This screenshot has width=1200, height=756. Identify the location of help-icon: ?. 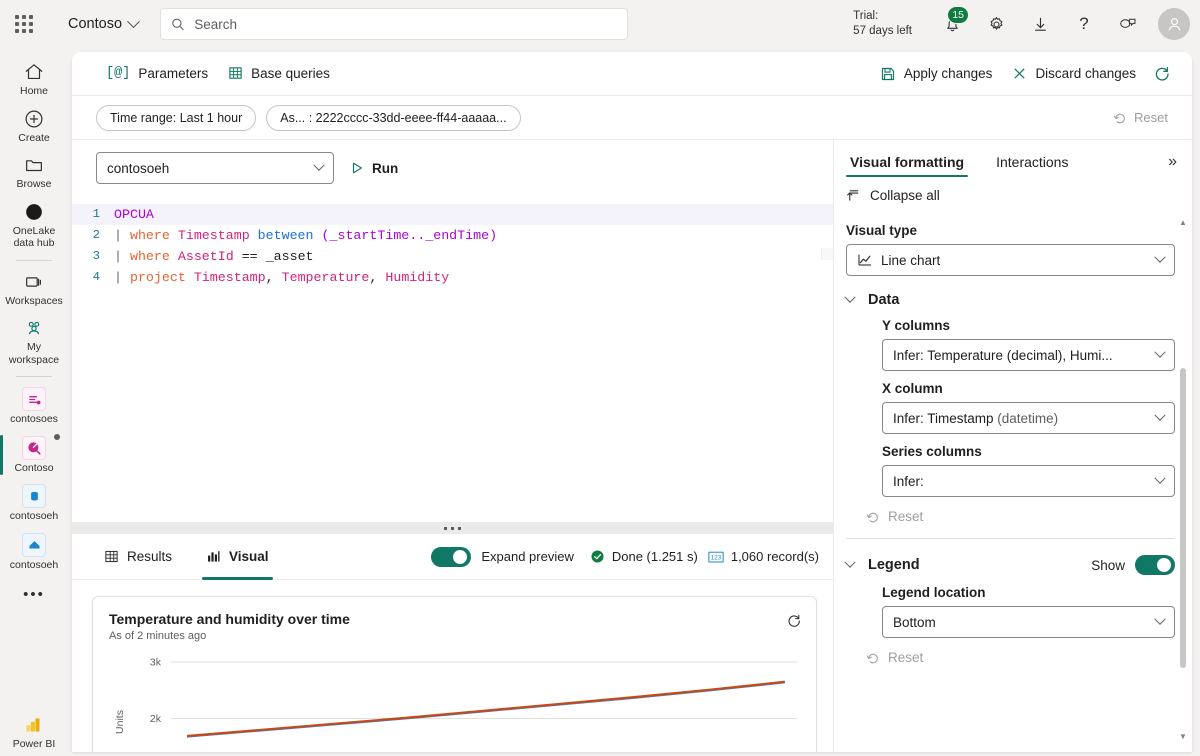
(1084, 23).